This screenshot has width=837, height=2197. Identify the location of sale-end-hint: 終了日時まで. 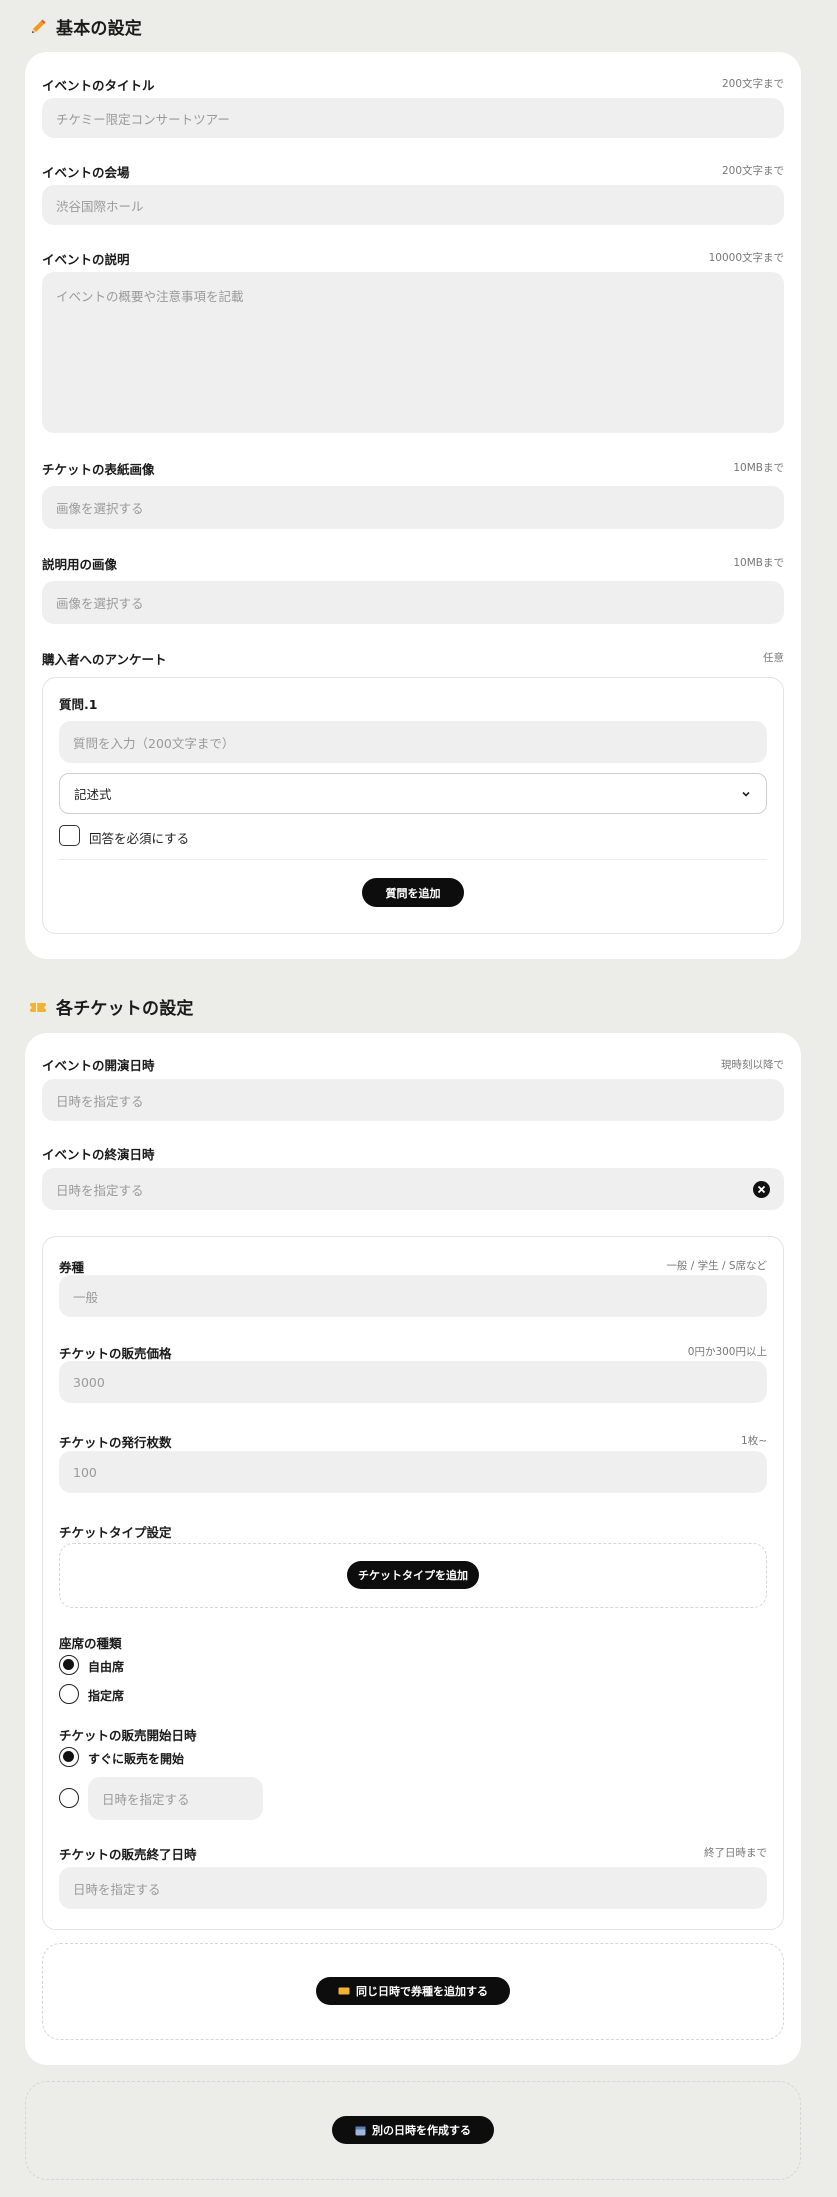
(735, 1853).